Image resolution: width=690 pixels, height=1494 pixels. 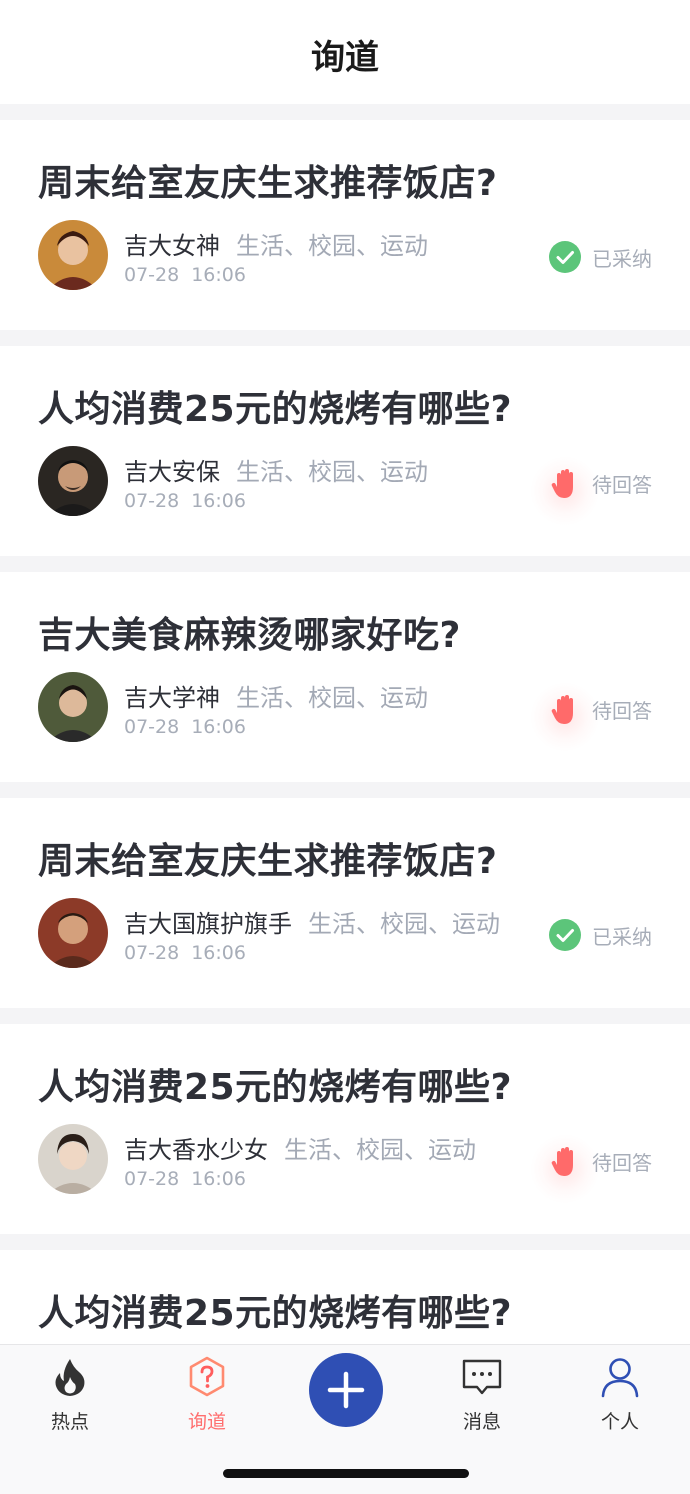 What do you see at coordinates (69, 1422) in the screenshot?
I see `nav-label: 热点` at bounding box center [69, 1422].